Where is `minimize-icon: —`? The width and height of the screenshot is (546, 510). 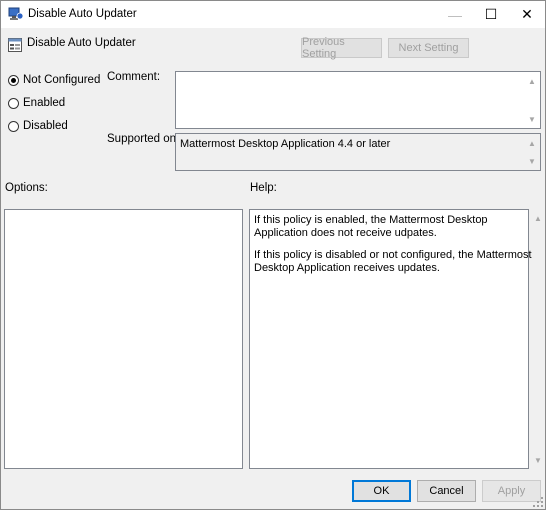
minimize-icon: — is located at coordinates (455, 14).